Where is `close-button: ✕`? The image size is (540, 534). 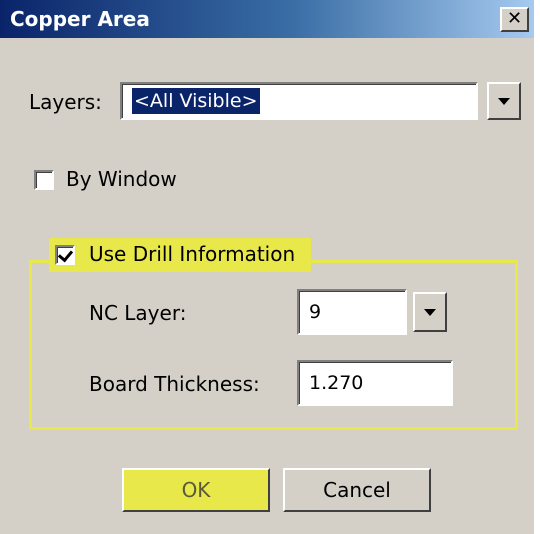
close-button: ✕ is located at coordinates (514, 19).